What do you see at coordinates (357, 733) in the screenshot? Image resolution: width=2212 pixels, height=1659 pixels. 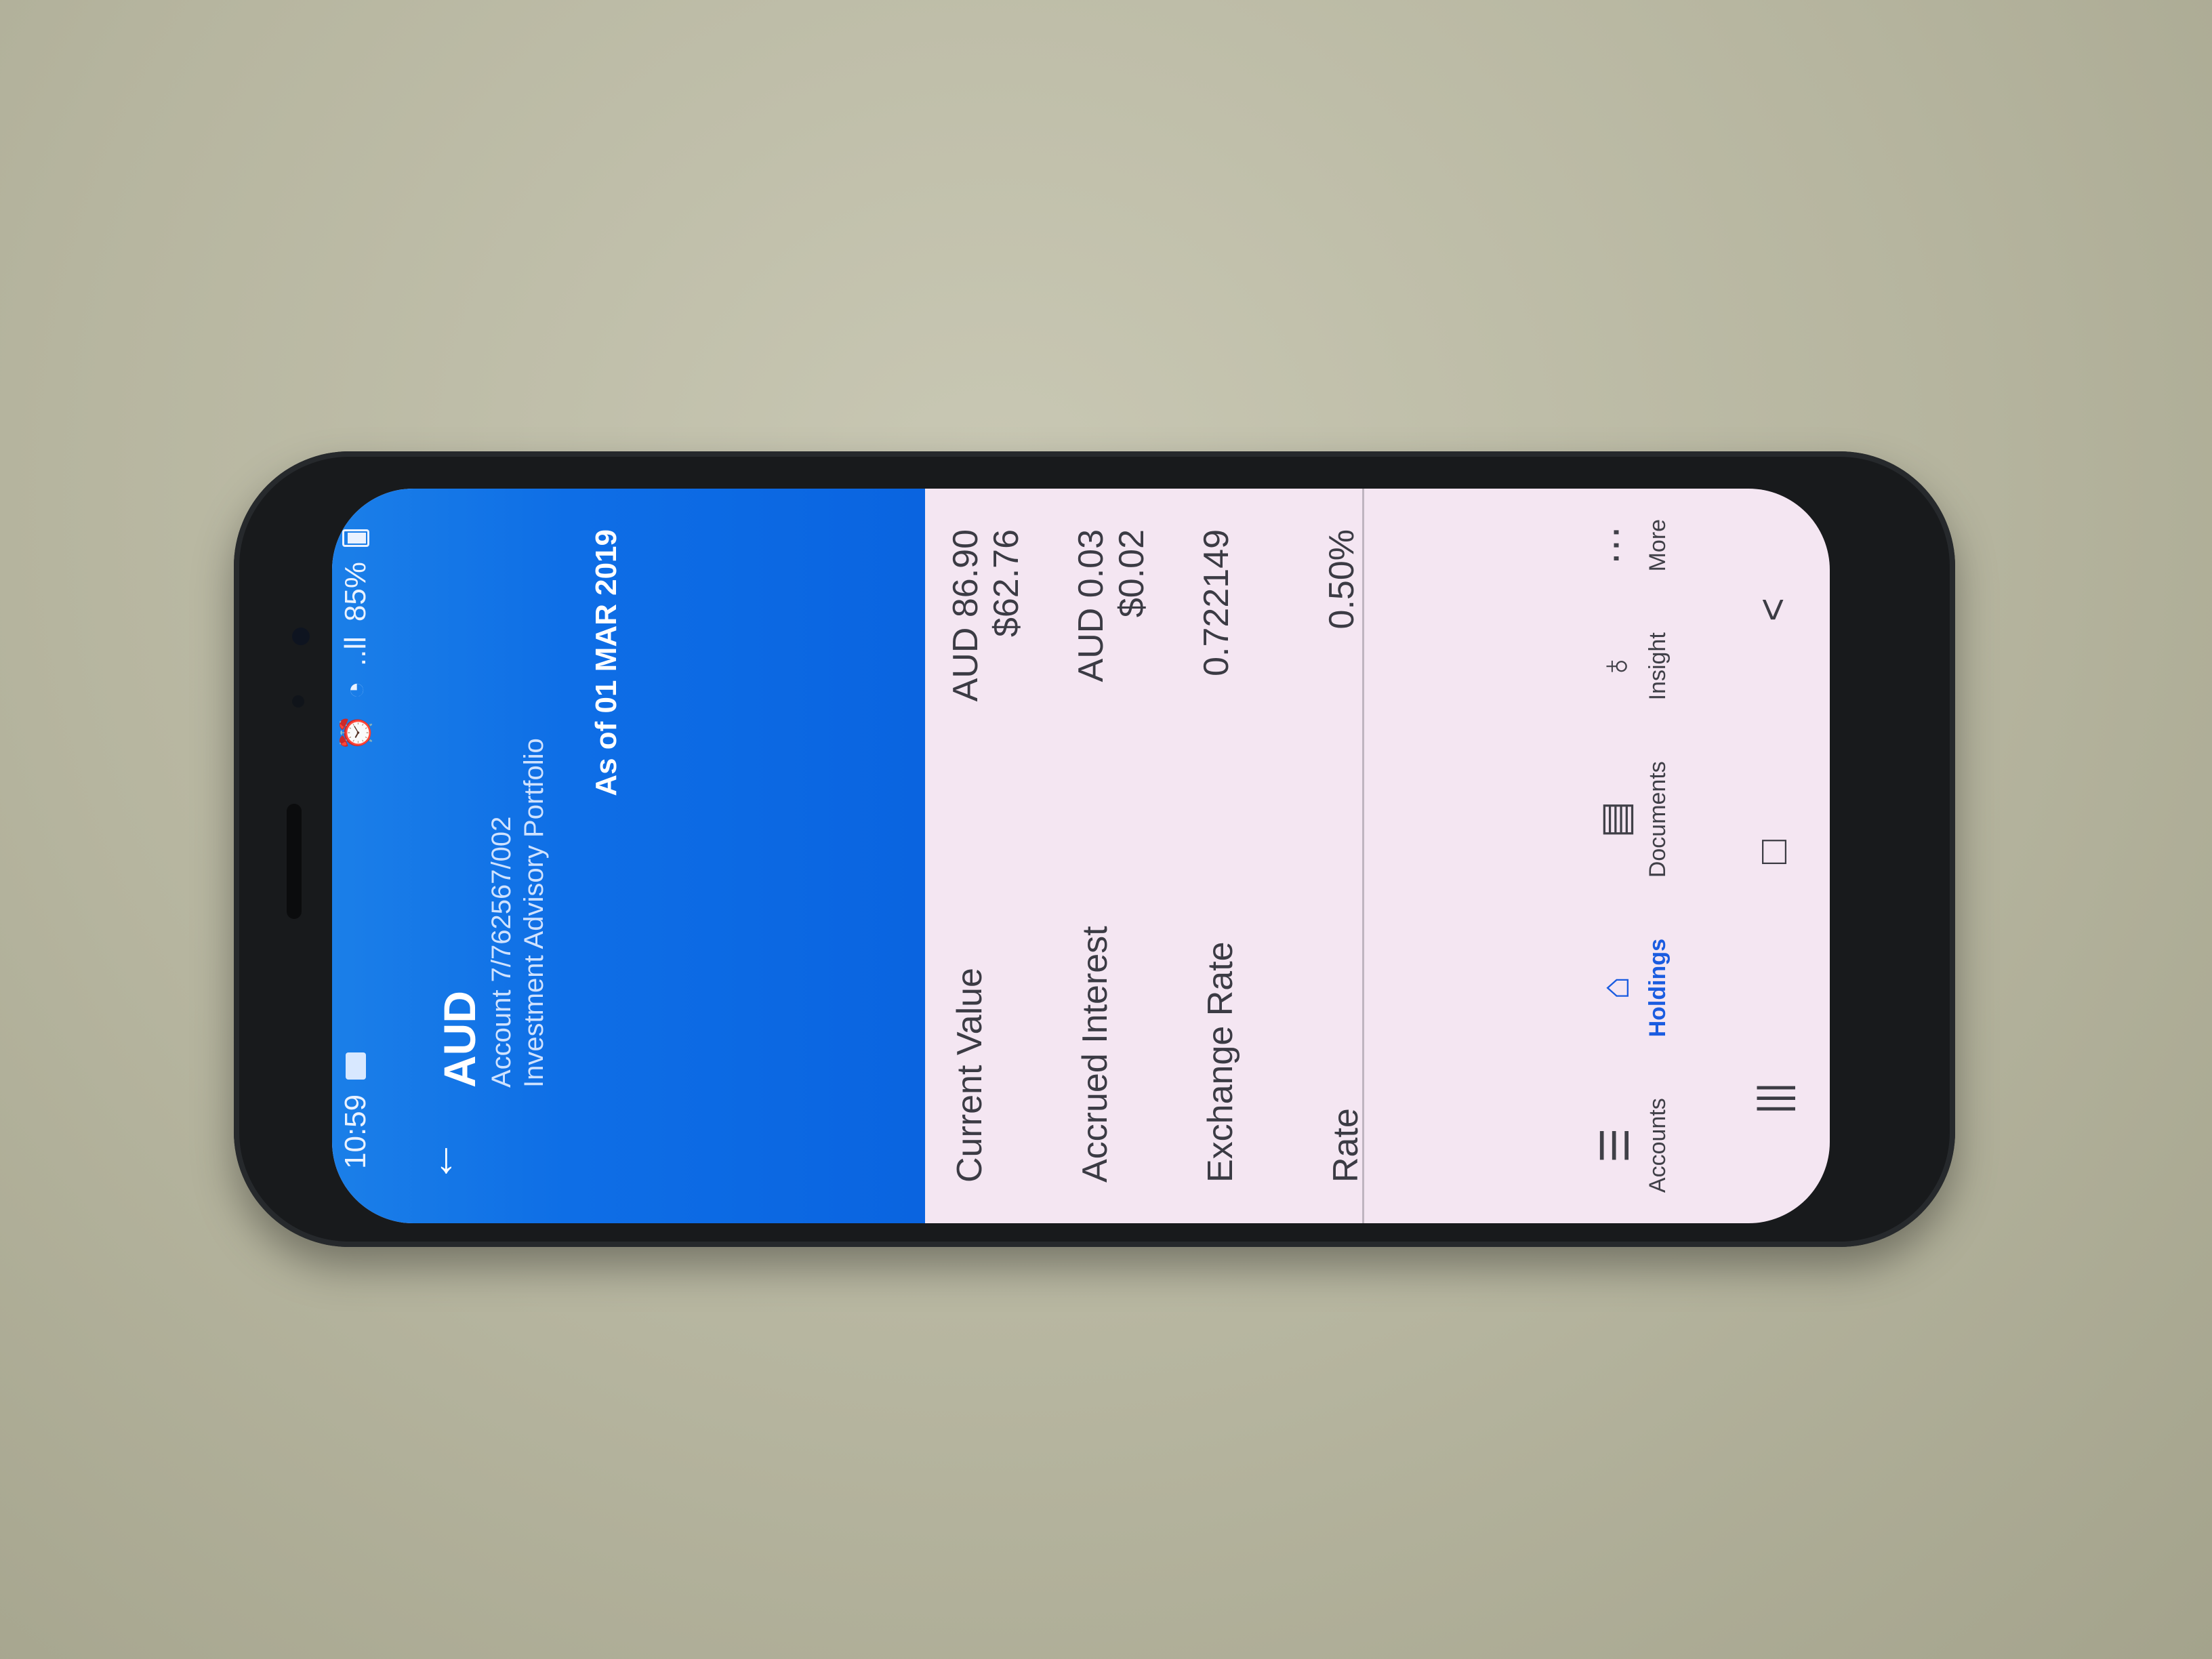 I see `alarm-icon: ⏰` at bounding box center [357, 733].